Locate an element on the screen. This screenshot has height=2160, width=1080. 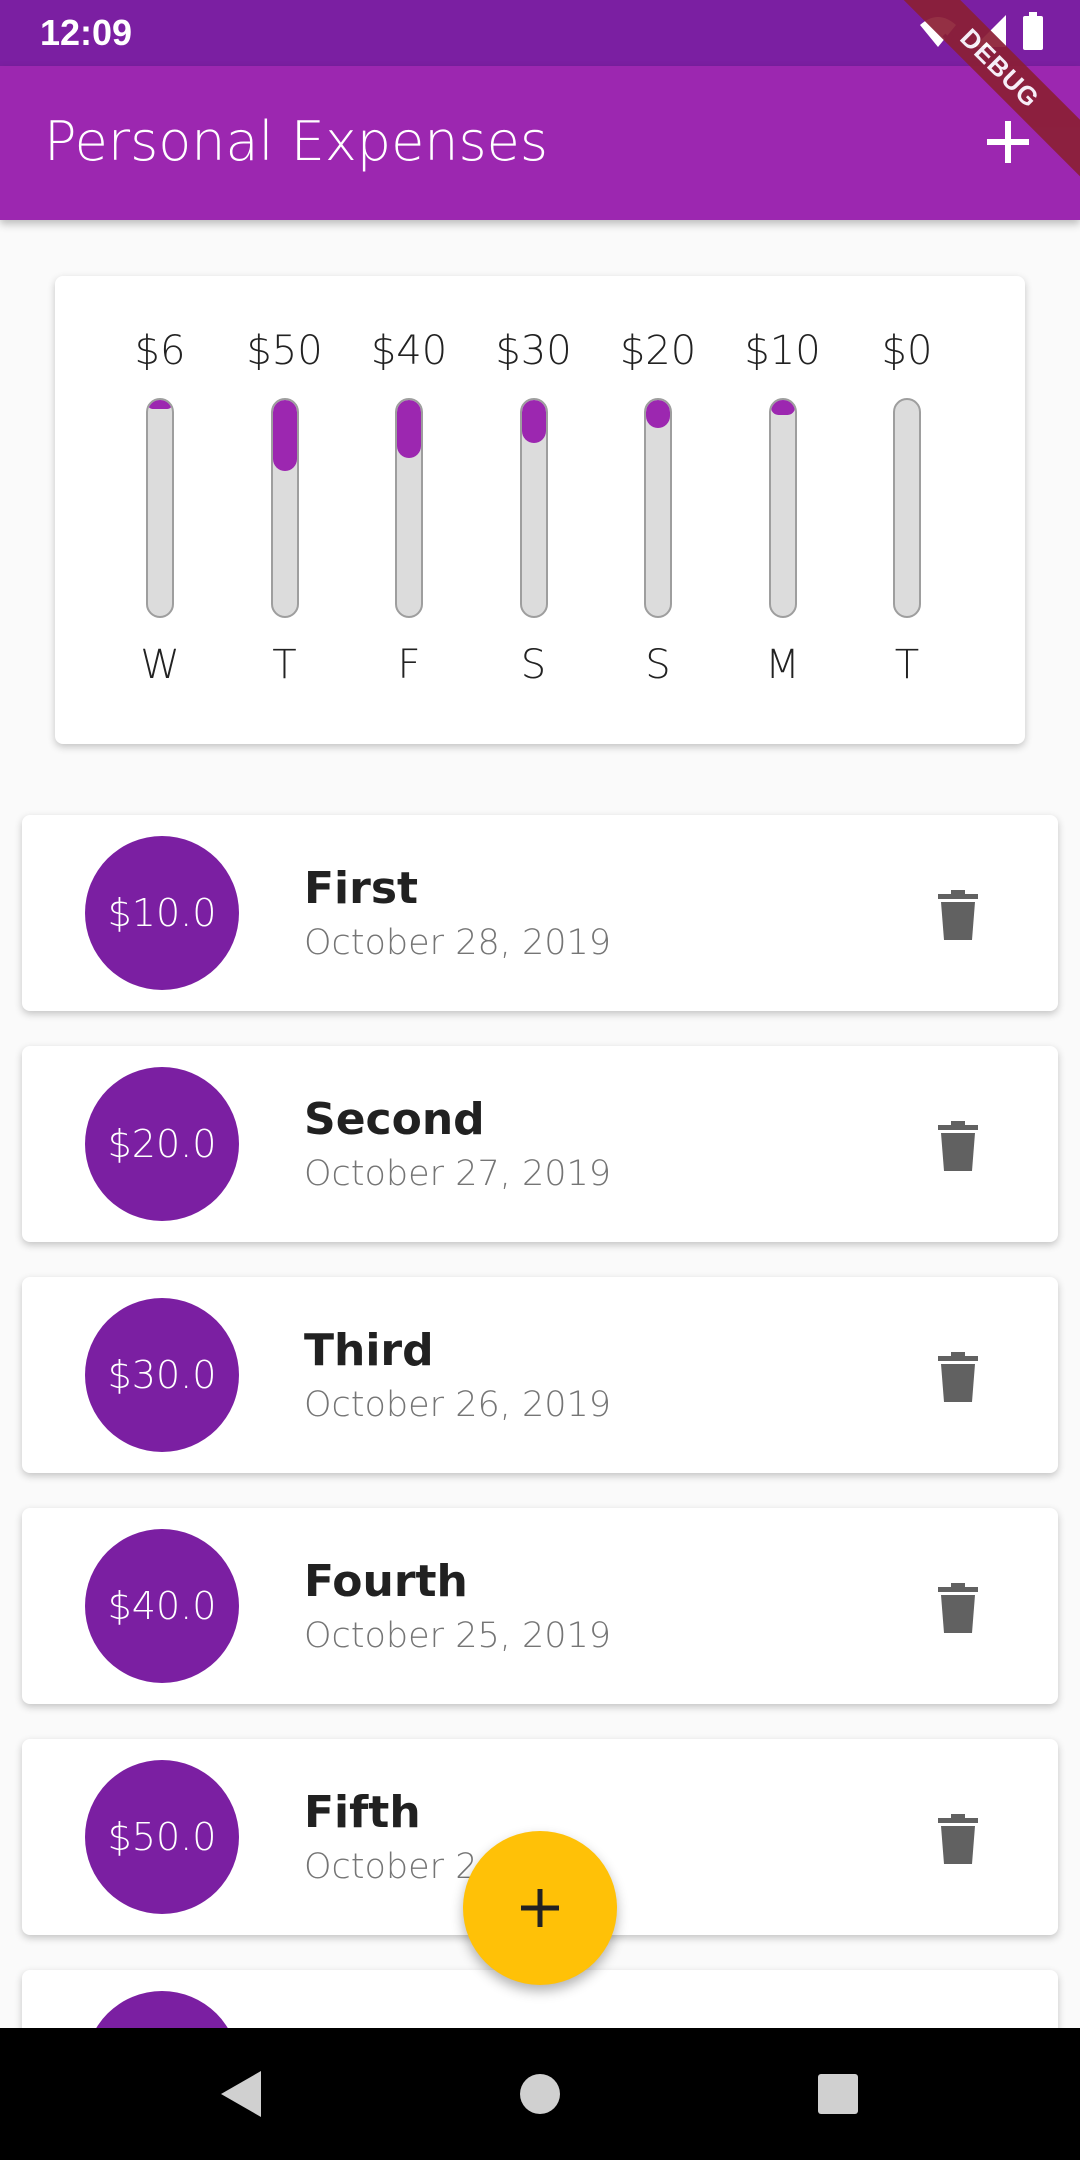
chart-bar-column: $6 W is located at coordinates (160, 510).